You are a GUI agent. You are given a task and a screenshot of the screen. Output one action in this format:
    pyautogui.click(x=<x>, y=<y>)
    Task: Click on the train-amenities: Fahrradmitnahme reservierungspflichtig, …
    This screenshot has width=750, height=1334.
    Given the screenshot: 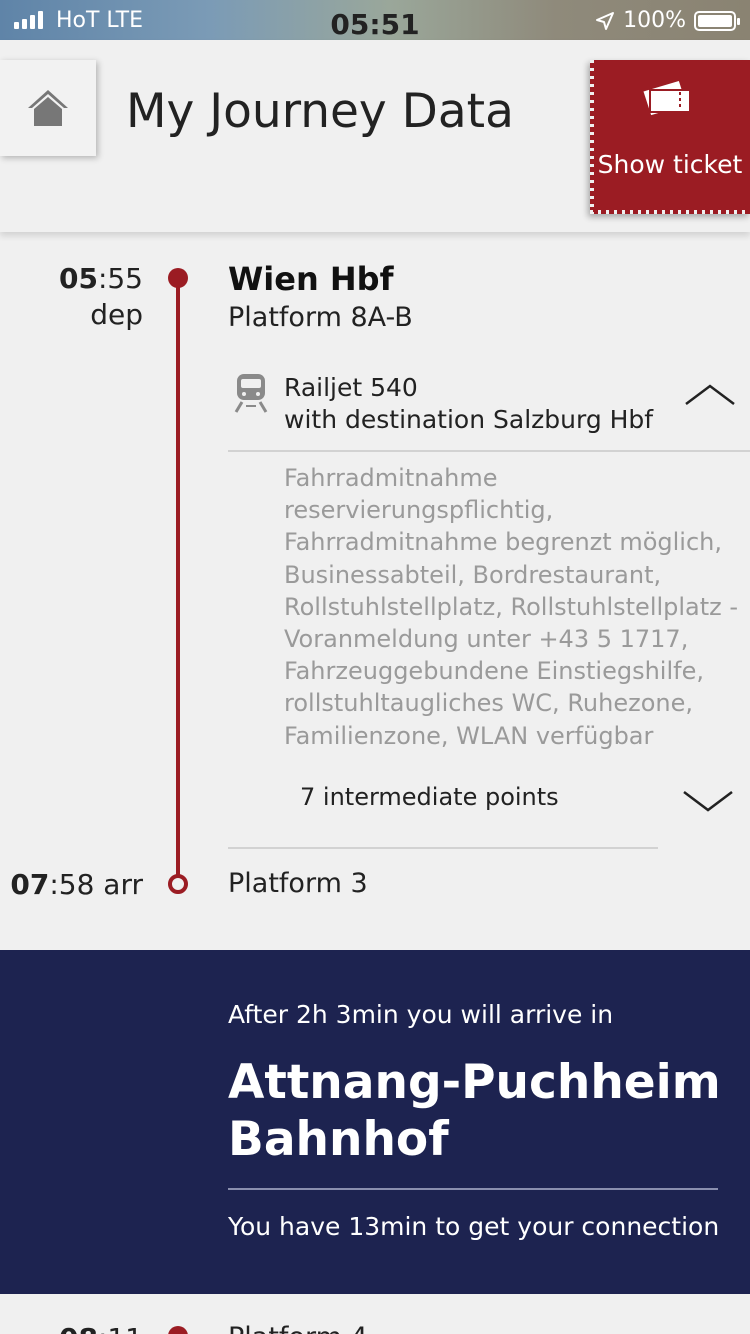 What is the action you would take?
    pyautogui.click(x=511, y=607)
    